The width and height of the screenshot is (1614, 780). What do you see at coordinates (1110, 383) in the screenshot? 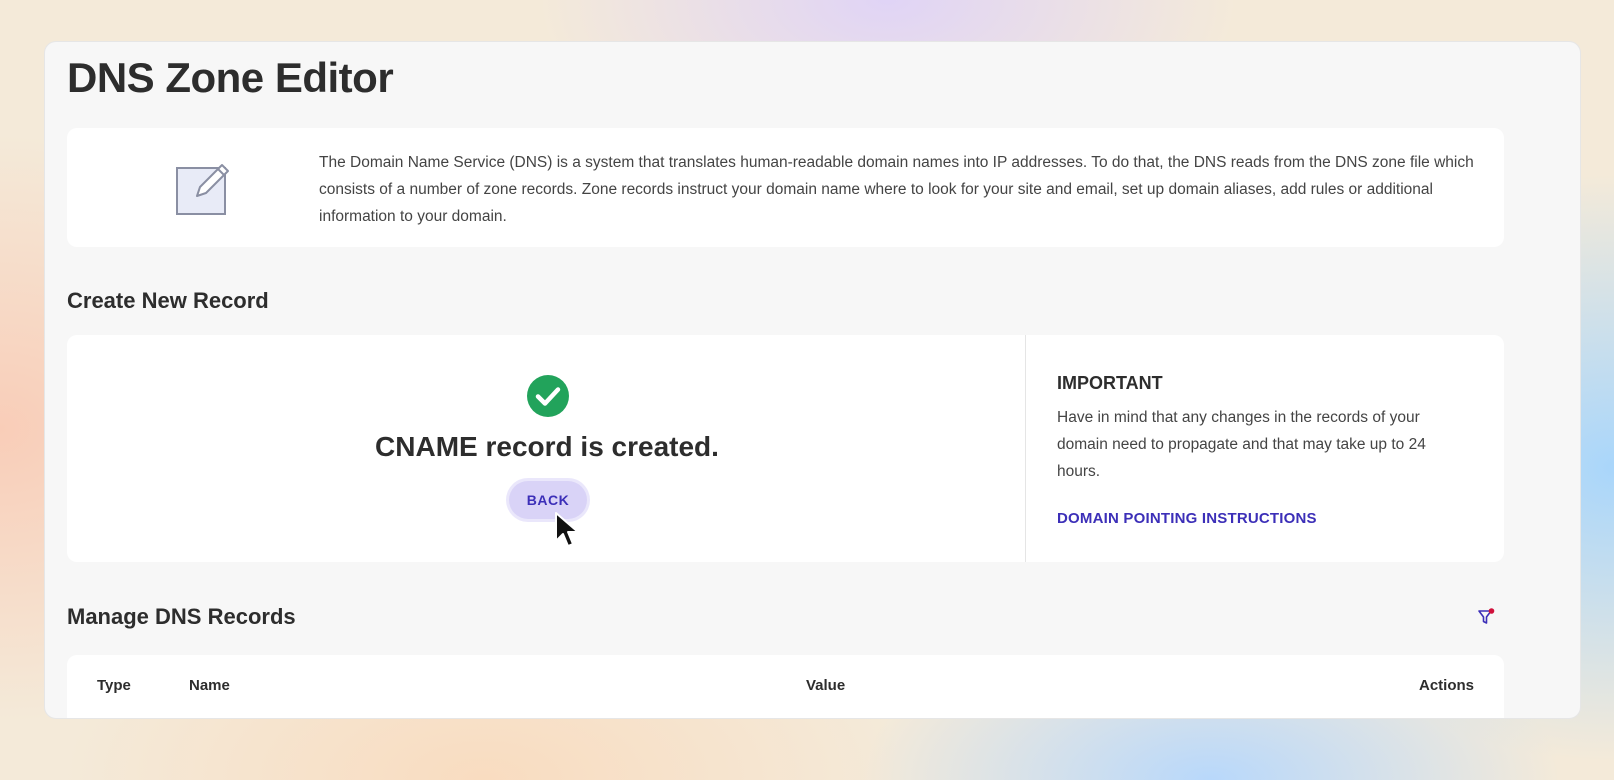
I see `important-heading: IMPORTANT` at bounding box center [1110, 383].